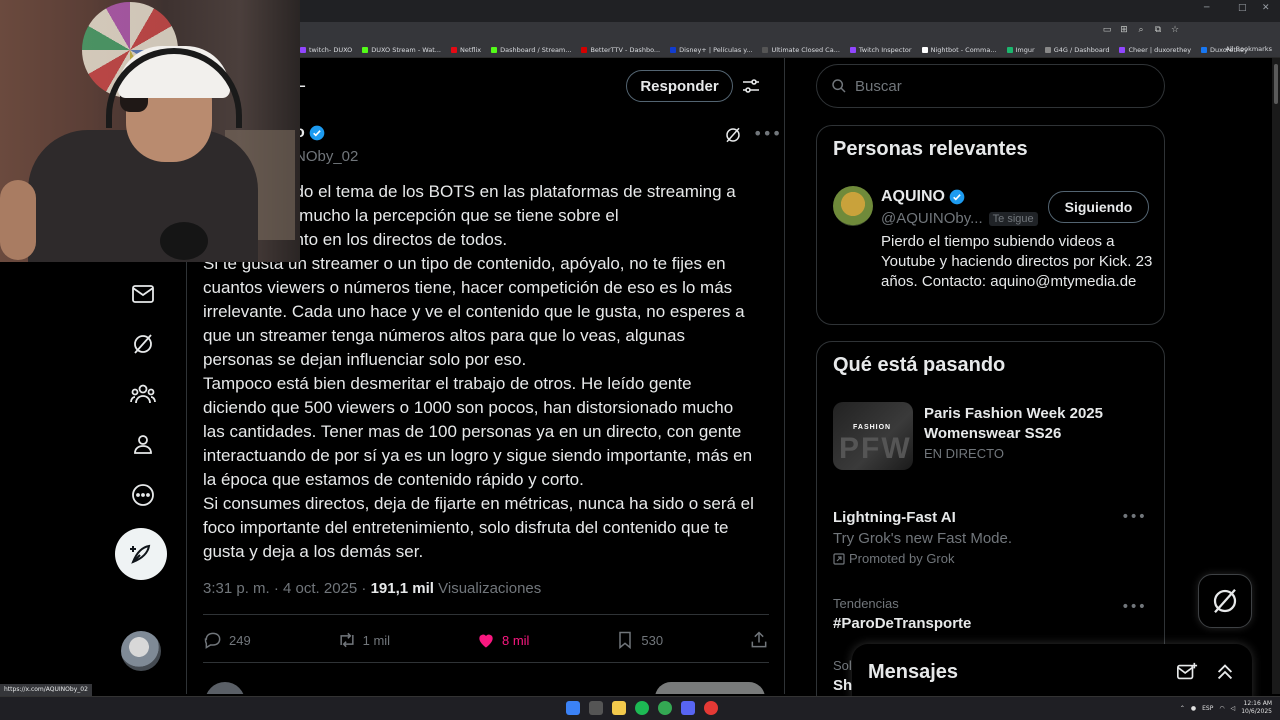  Describe the element at coordinates (1207, 708) in the screenshot. I see `language-indicator: ESP` at that location.